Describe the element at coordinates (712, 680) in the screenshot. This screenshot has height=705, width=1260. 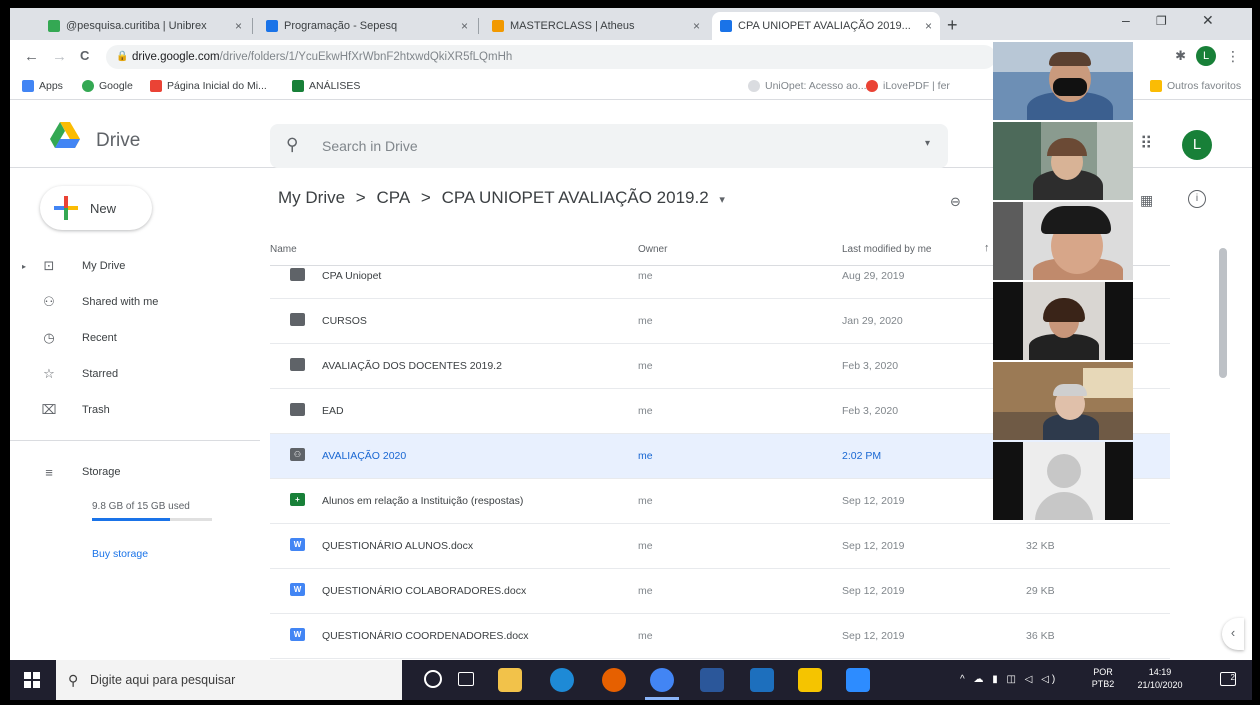
I see `word-icon` at that location.